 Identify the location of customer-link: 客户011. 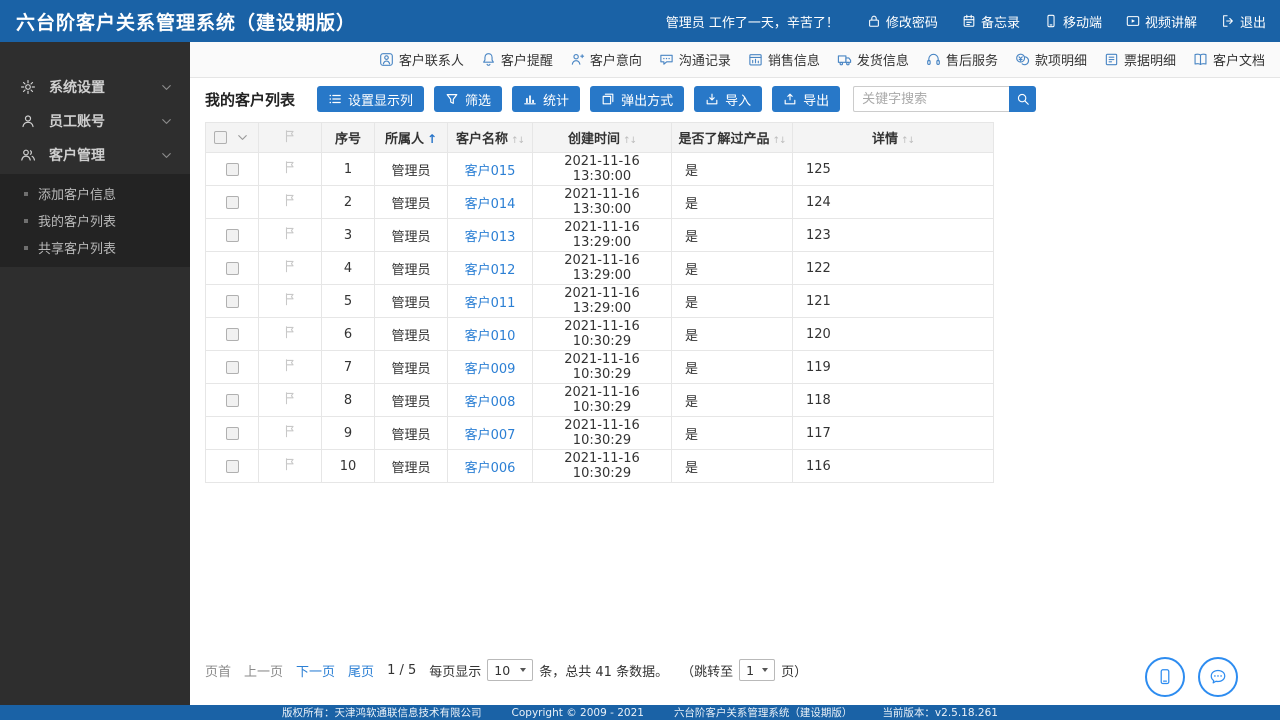
(490, 303).